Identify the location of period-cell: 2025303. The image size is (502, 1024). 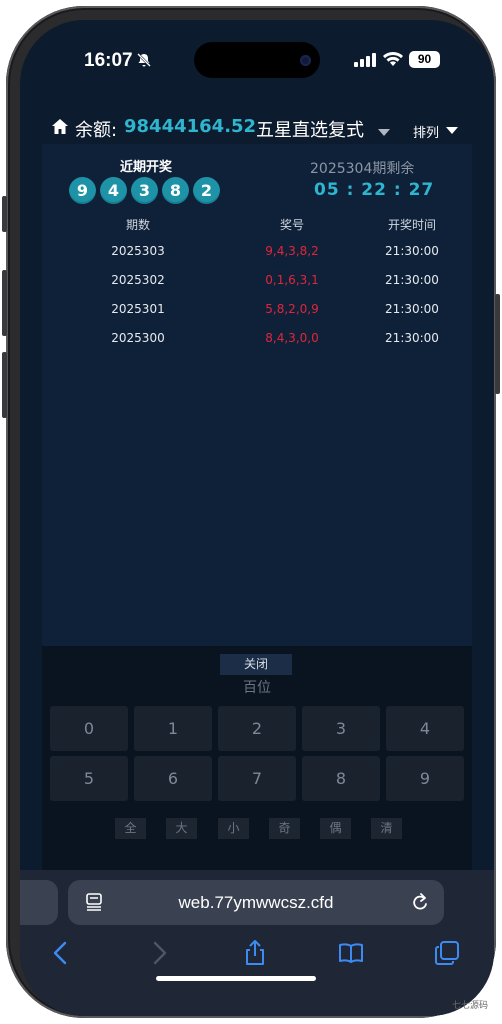
(138, 251).